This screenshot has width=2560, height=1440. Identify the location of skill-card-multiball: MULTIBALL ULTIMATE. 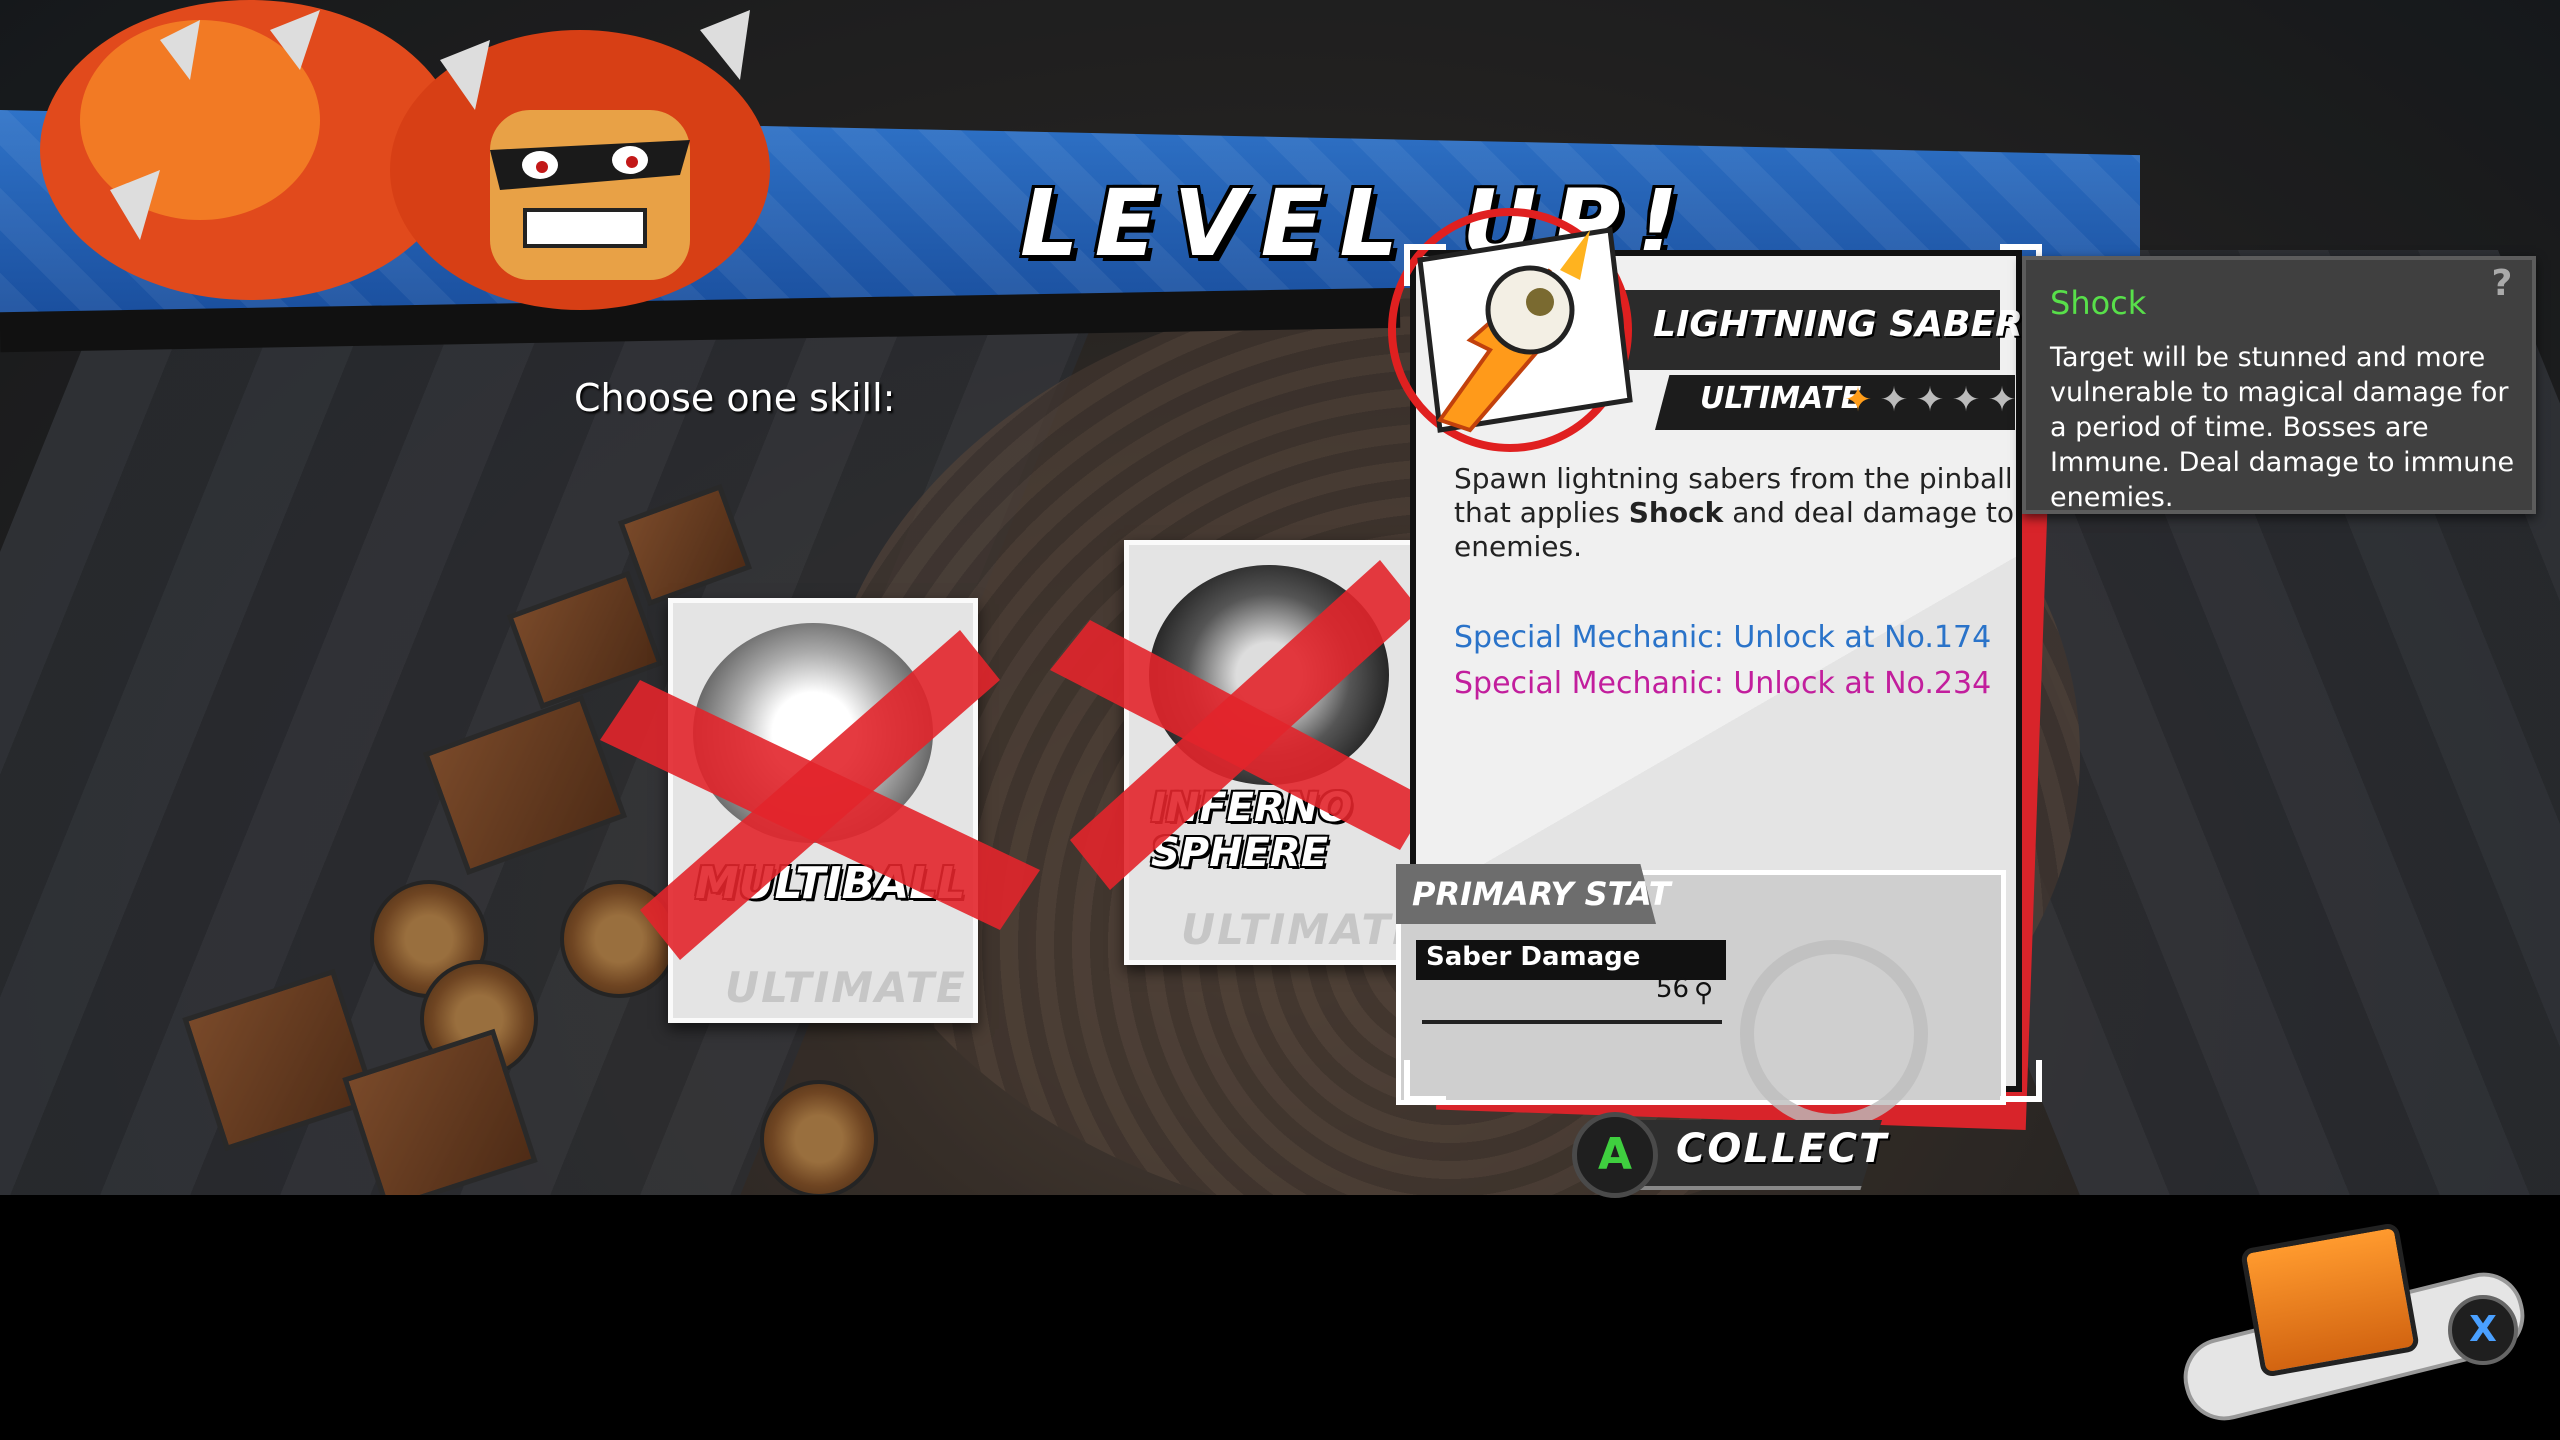
(823, 810).